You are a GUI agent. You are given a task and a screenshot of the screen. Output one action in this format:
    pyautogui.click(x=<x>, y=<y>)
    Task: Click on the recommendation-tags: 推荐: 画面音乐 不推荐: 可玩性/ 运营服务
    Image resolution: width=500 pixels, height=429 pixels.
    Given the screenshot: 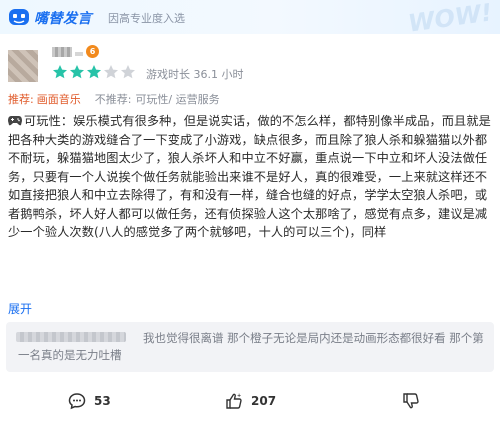 What is the action you would take?
    pyautogui.click(x=114, y=99)
    